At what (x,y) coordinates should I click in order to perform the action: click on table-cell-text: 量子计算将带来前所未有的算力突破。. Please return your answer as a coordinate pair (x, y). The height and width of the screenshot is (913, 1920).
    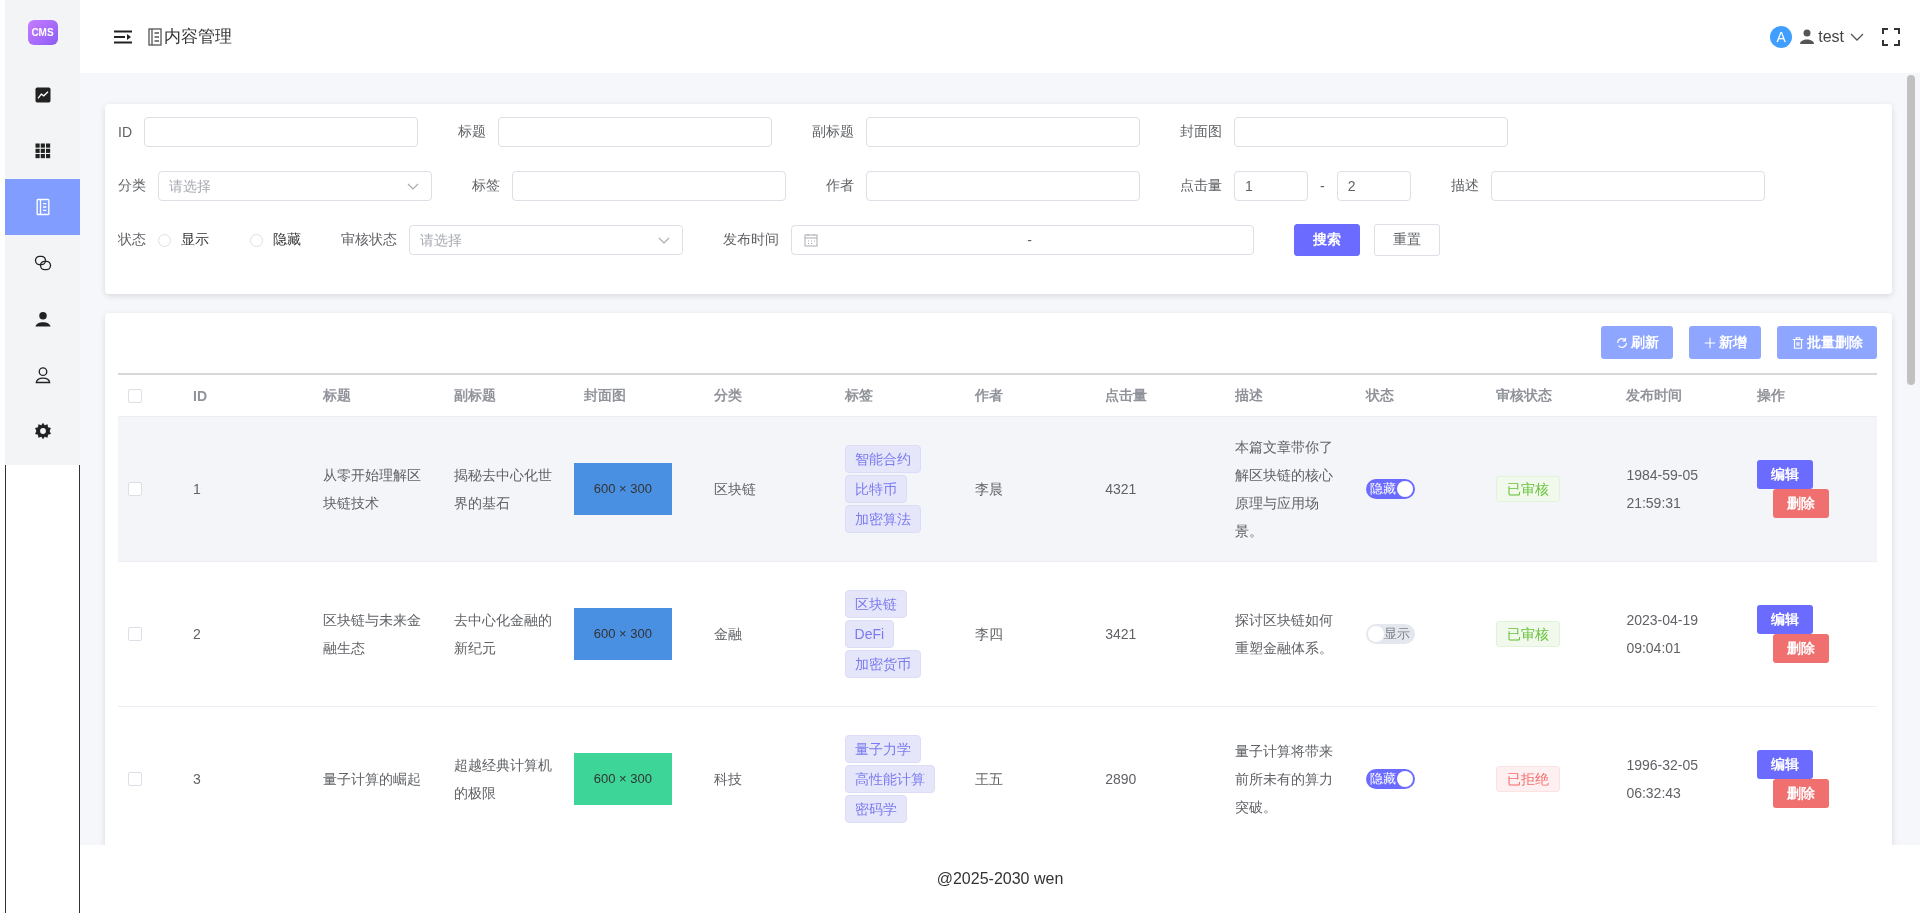
    Looking at the image, I should click on (1284, 779).